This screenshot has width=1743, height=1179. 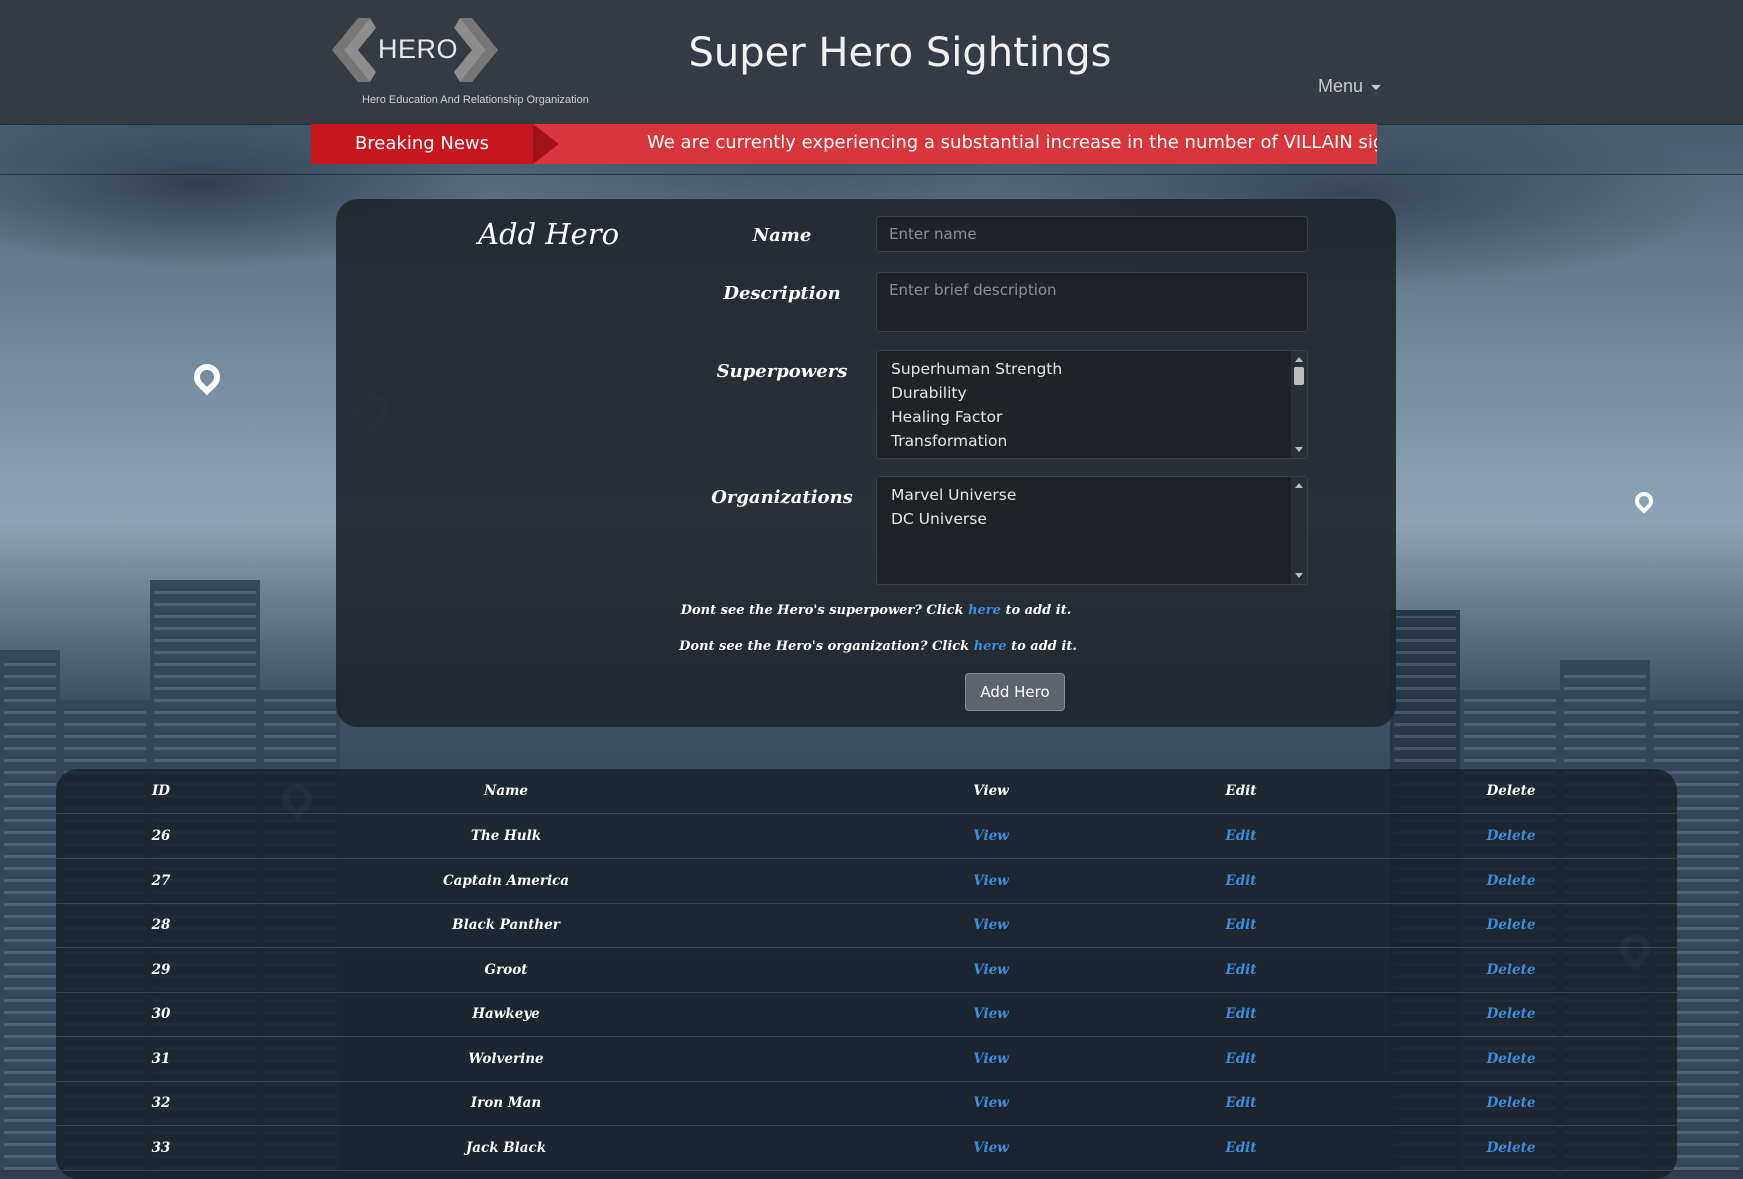 I want to click on cell-name: Black Panther, so click(x=506, y=925).